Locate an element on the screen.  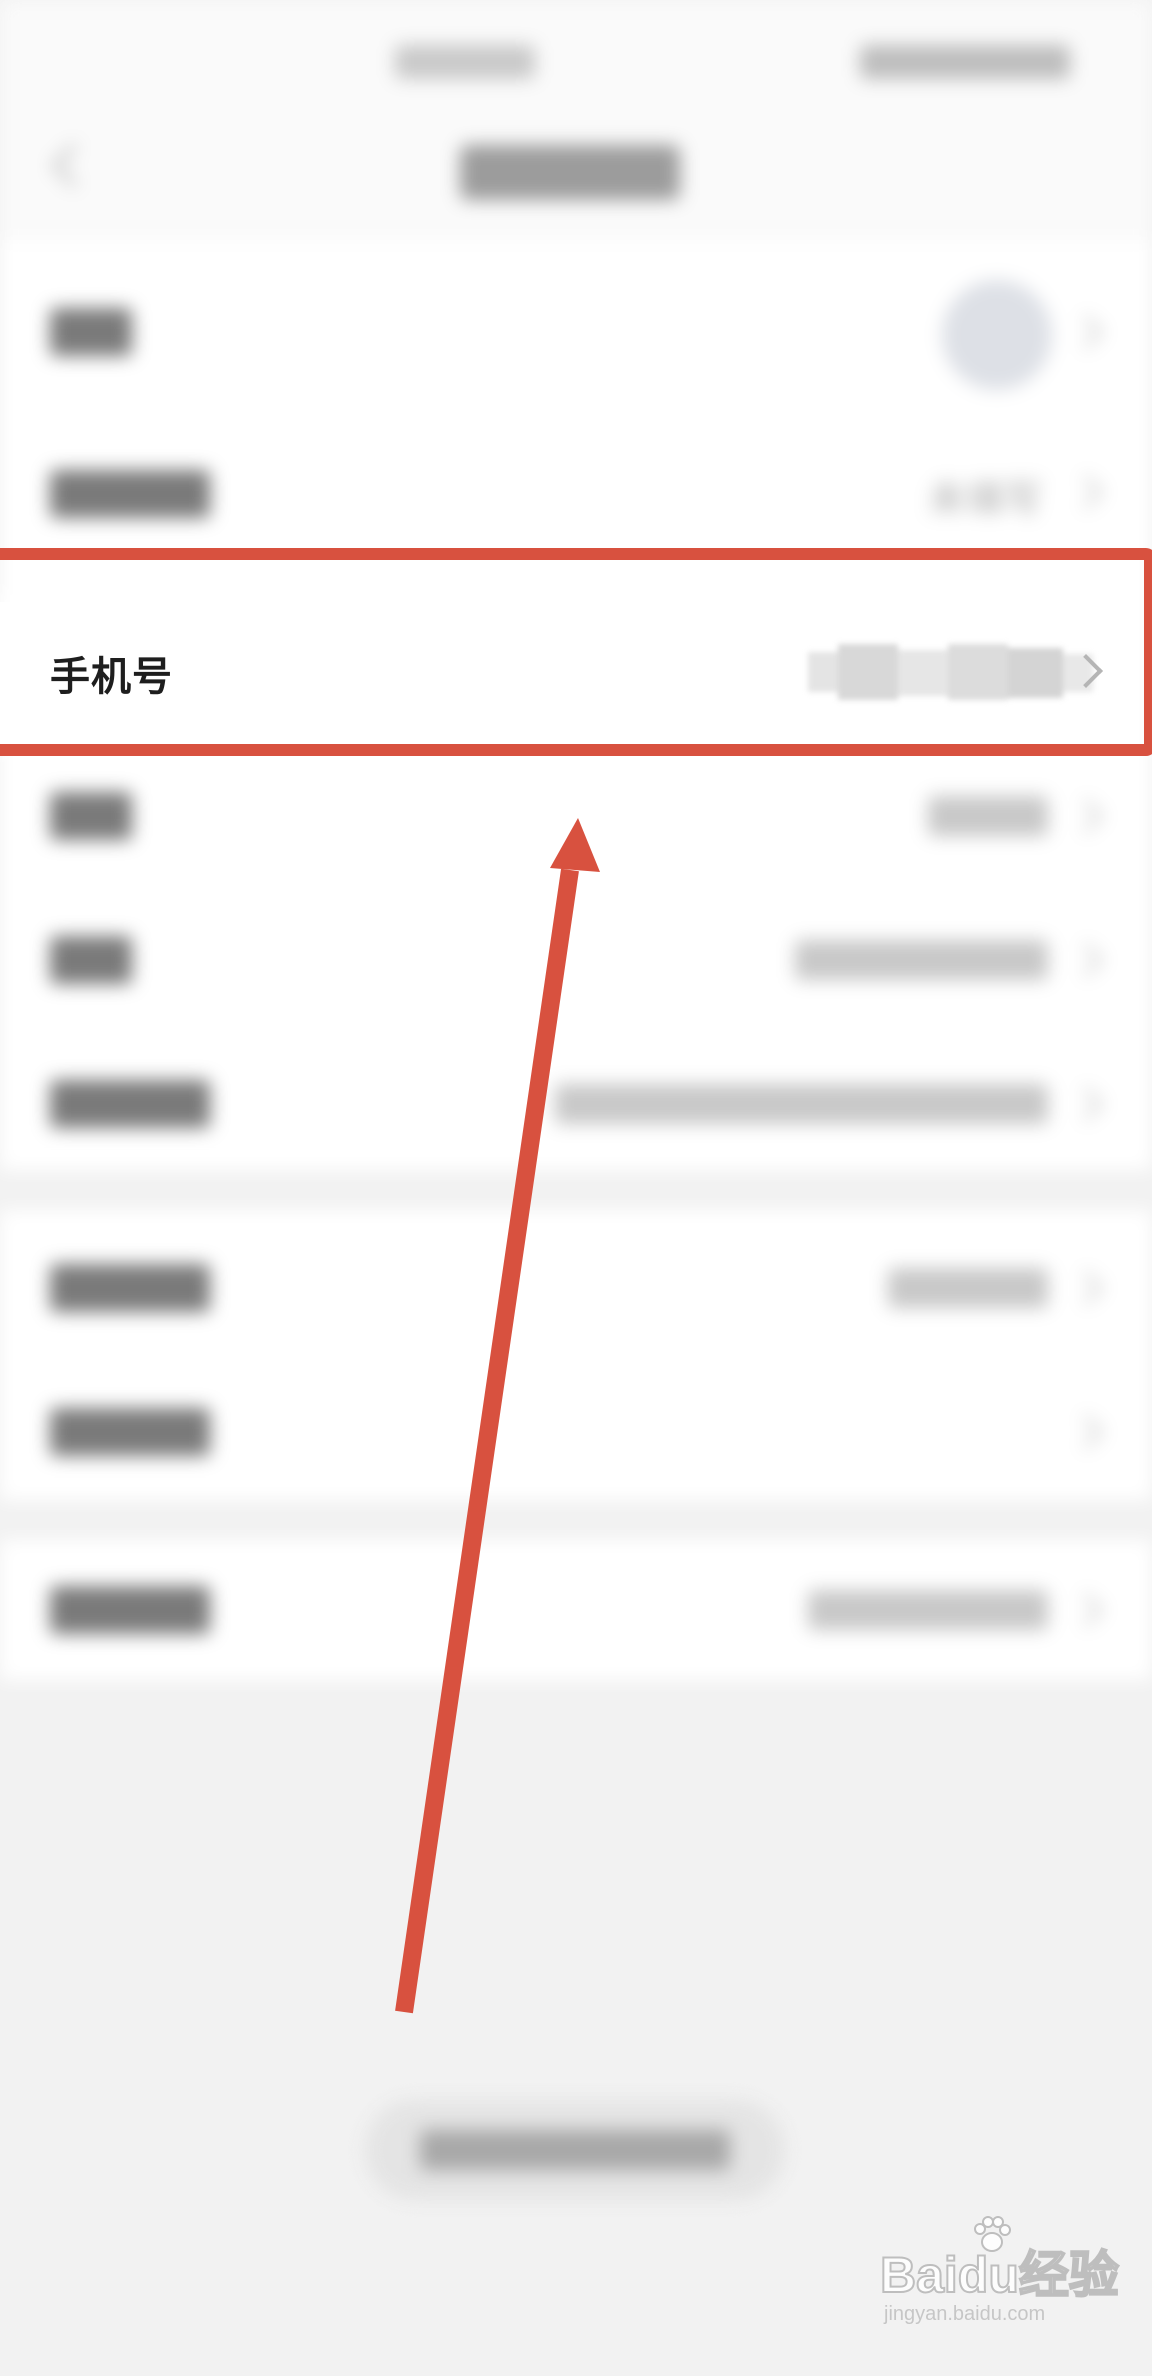
status-time is located at coordinates (465, 62).